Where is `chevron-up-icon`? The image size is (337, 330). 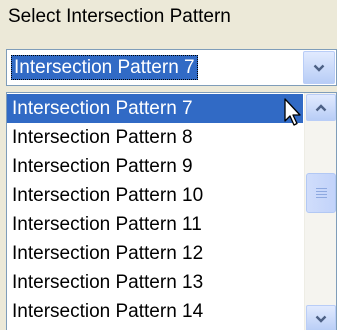 chevron-up-icon is located at coordinates (321, 107).